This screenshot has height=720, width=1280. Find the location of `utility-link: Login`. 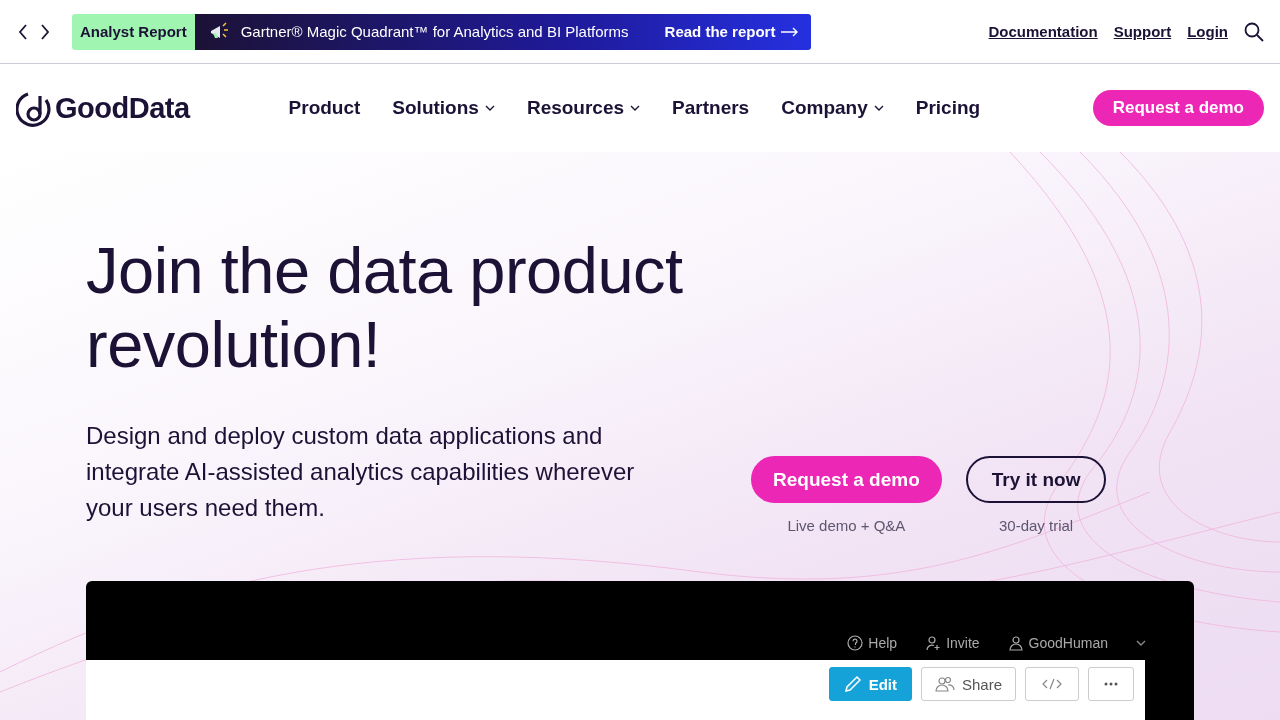

utility-link: Login is located at coordinates (1207, 31).